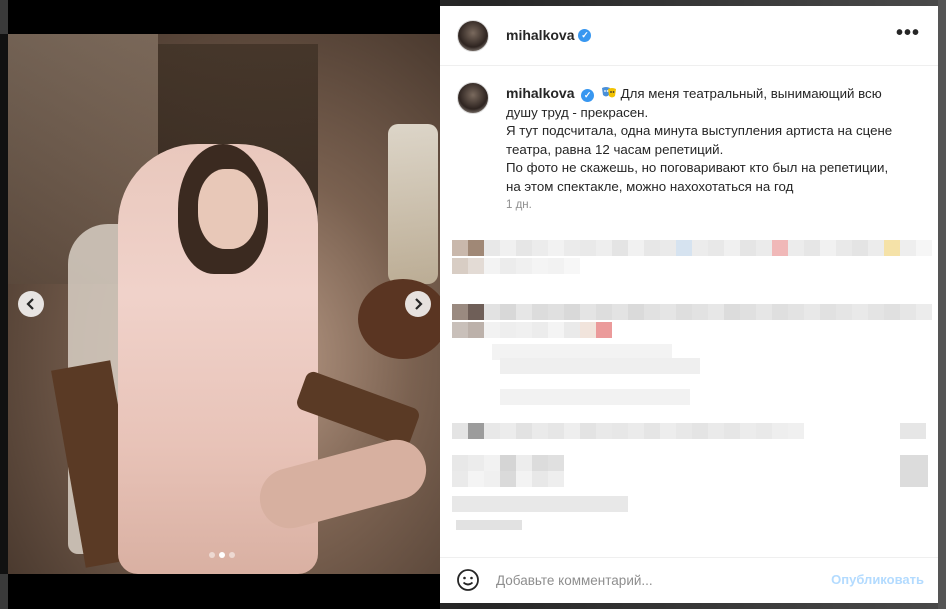  Describe the element at coordinates (908, 33) in the screenshot. I see `more-options-icon: •••` at that location.